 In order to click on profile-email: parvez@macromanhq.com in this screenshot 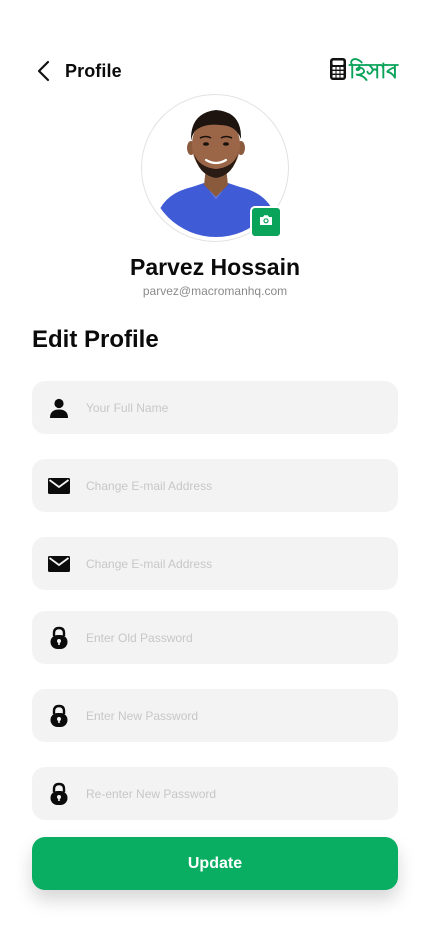, I will do `click(215, 291)`.